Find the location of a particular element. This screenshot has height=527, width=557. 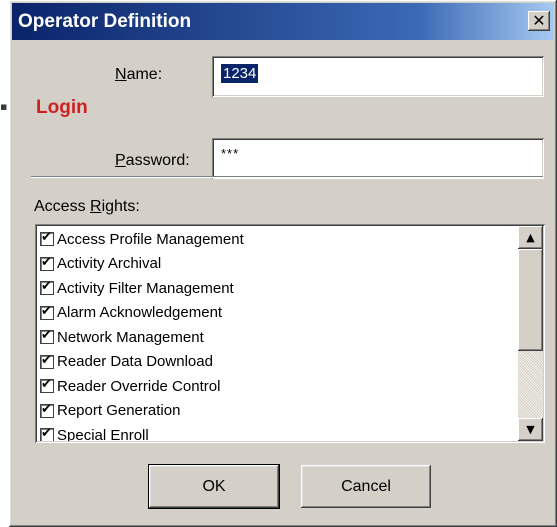

access-rights-label: Access Rights: is located at coordinates (87, 207).